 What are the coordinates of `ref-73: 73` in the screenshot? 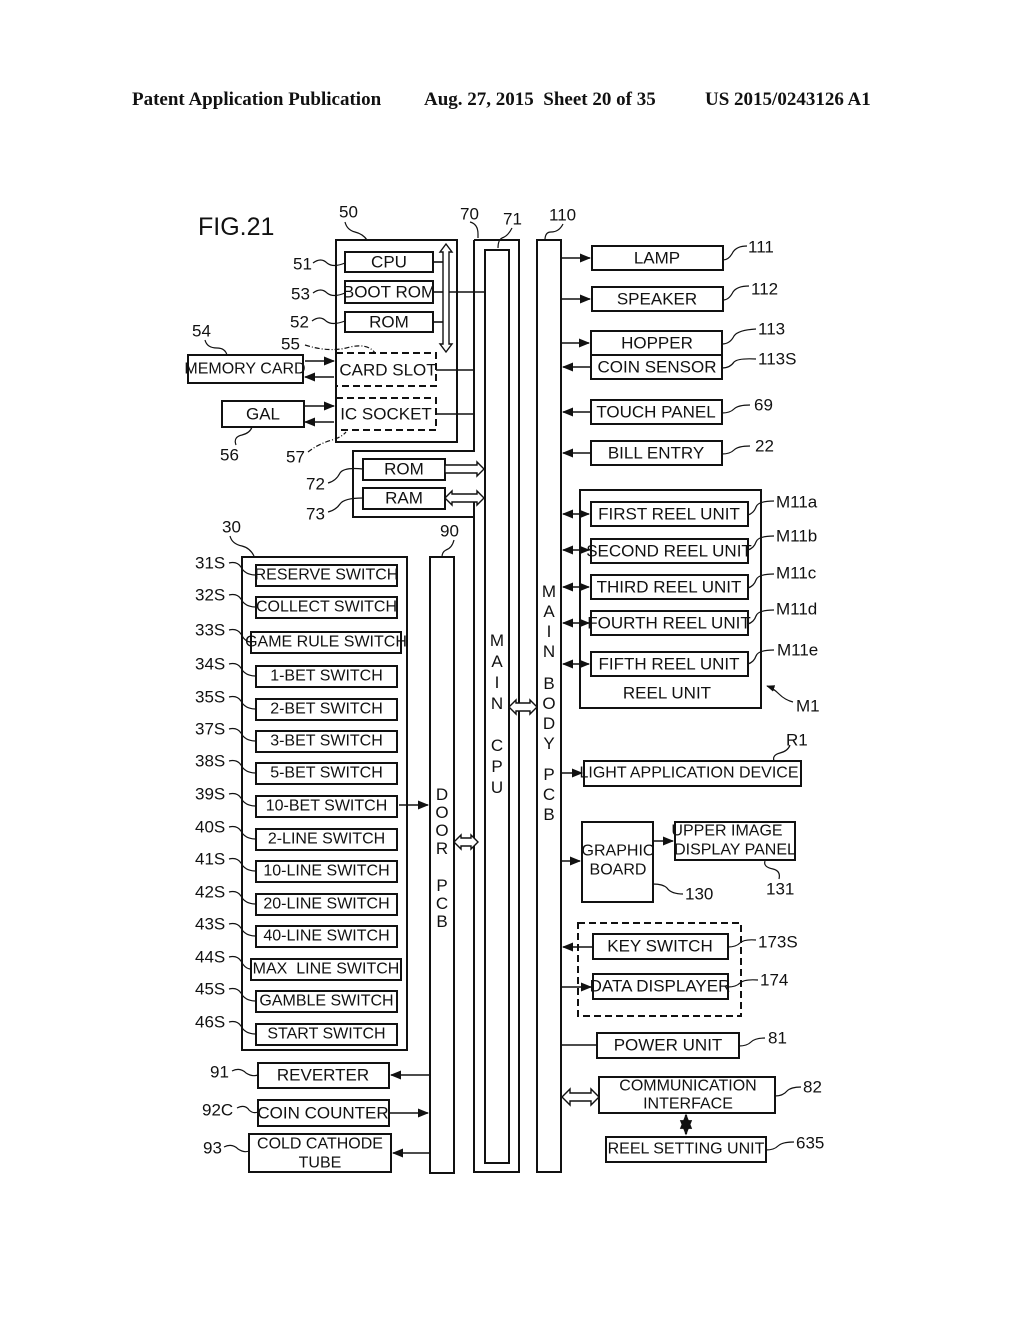 It's located at (315, 514).